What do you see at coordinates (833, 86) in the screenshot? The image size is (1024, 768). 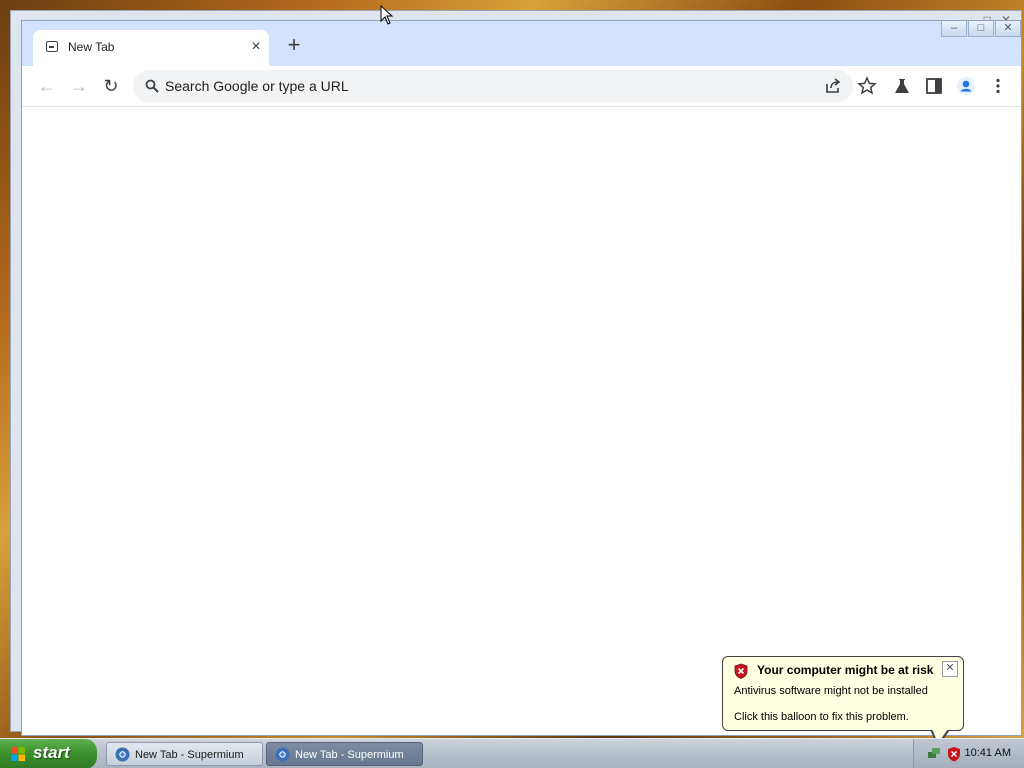 I see `share-icon` at bounding box center [833, 86].